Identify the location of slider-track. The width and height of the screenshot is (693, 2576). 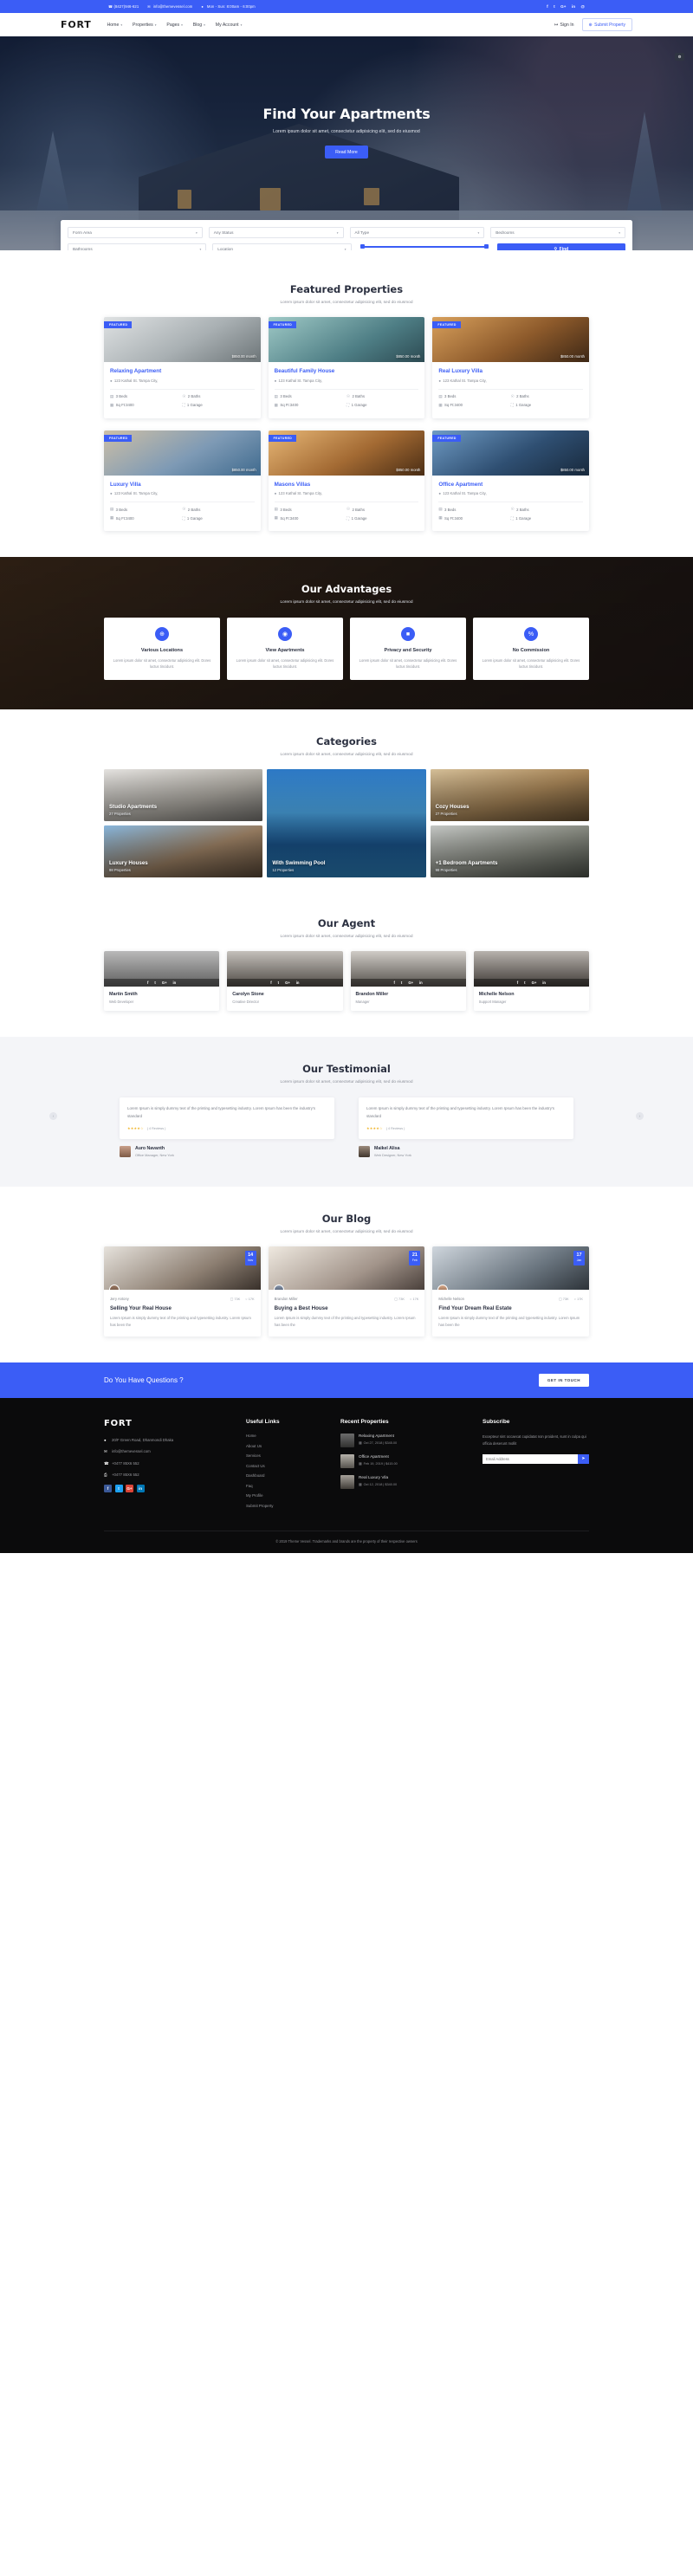
(424, 246).